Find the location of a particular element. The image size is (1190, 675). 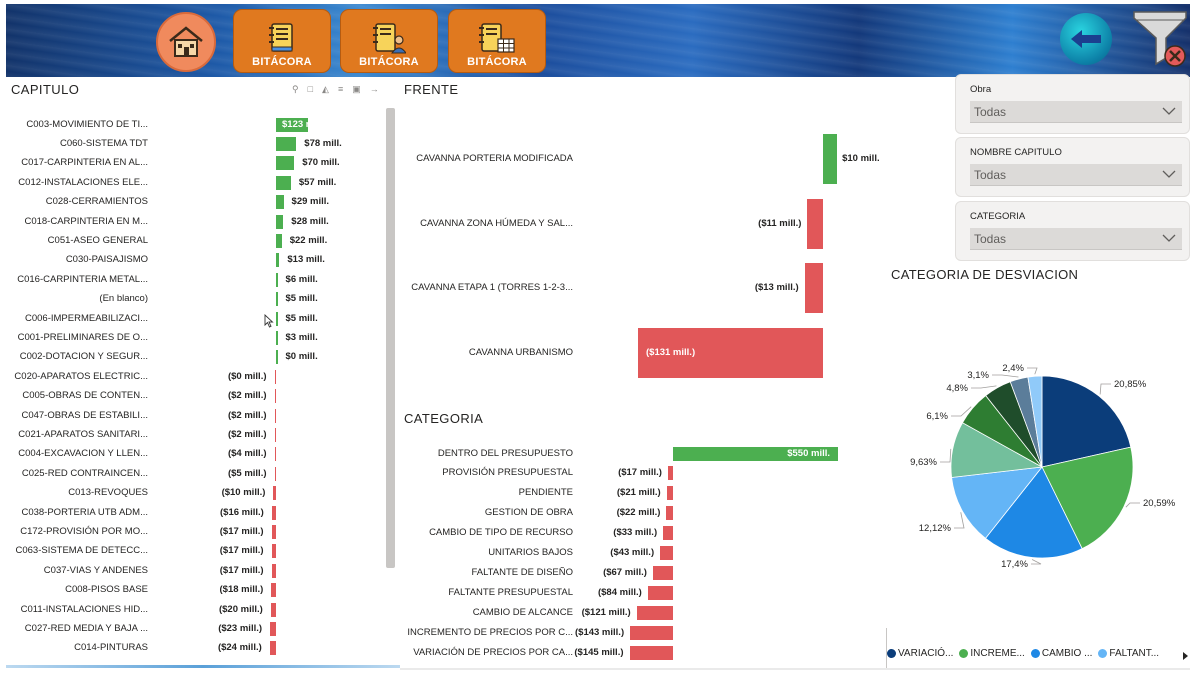

slicer-value: Todas is located at coordinates (990, 239).